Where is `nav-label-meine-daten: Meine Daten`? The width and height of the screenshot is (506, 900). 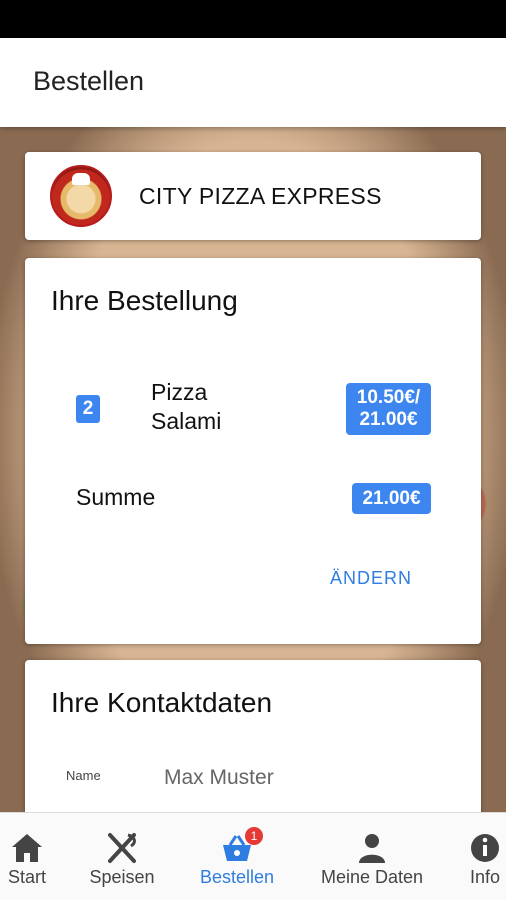
nav-label-meine-daten: Meine Daten is located at coordinates (372, 877).